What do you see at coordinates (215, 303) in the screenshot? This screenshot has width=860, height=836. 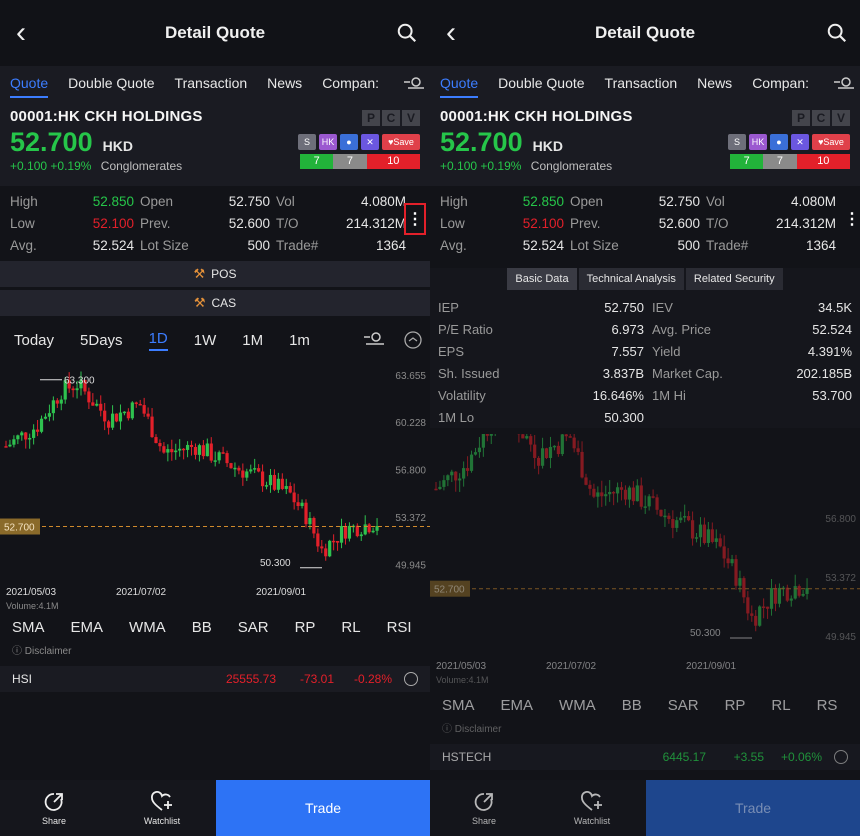 I see `cas-button: ⚒ CAS` at bounding box center [215, 303].